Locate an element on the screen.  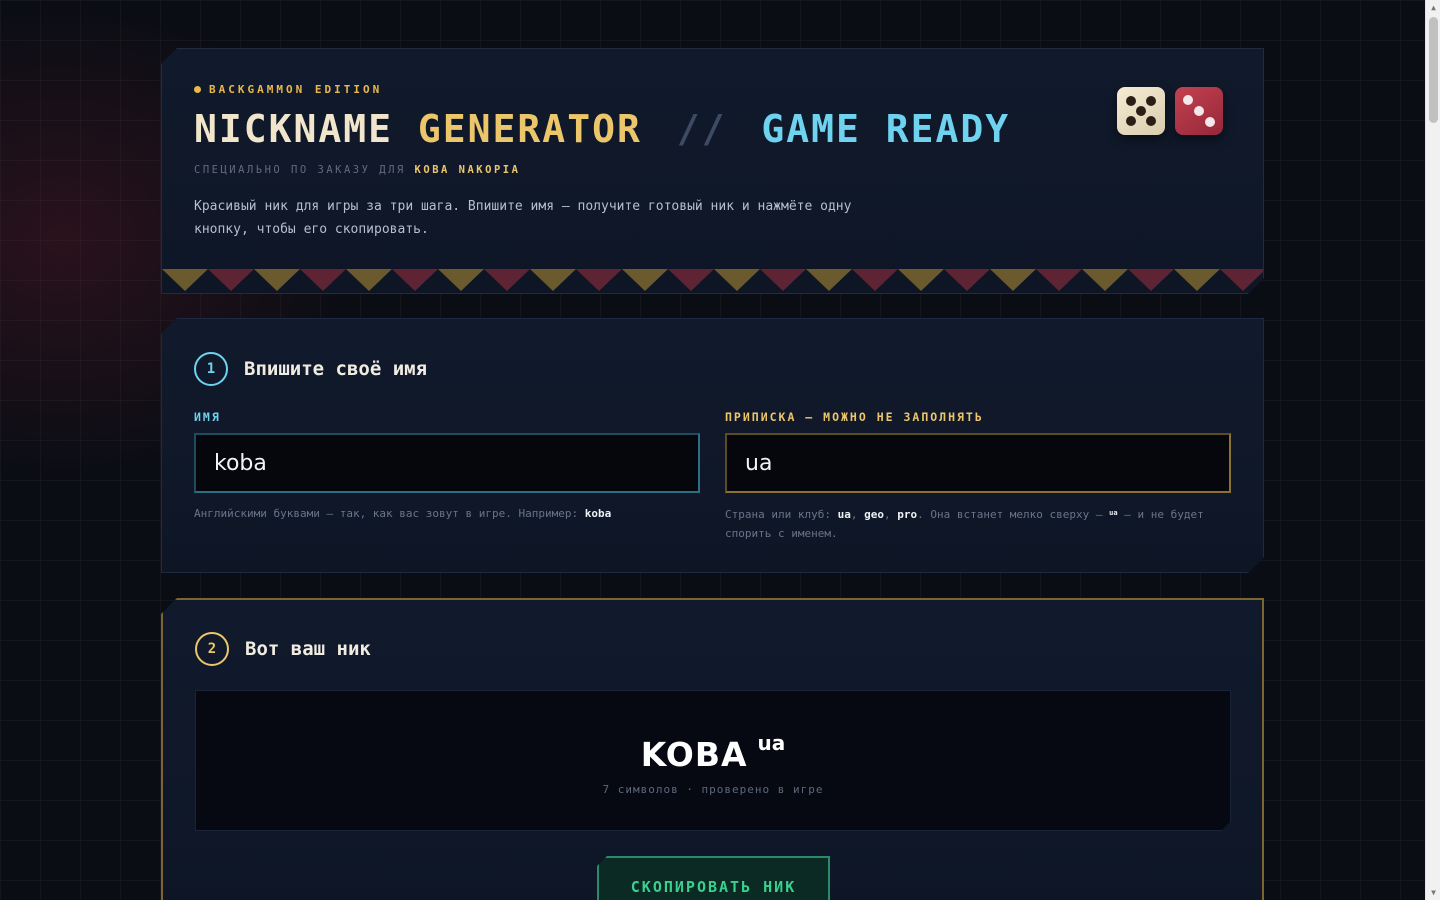
edition-badge: BACKGAMMON EDITION is located at coordinates (288, 89).